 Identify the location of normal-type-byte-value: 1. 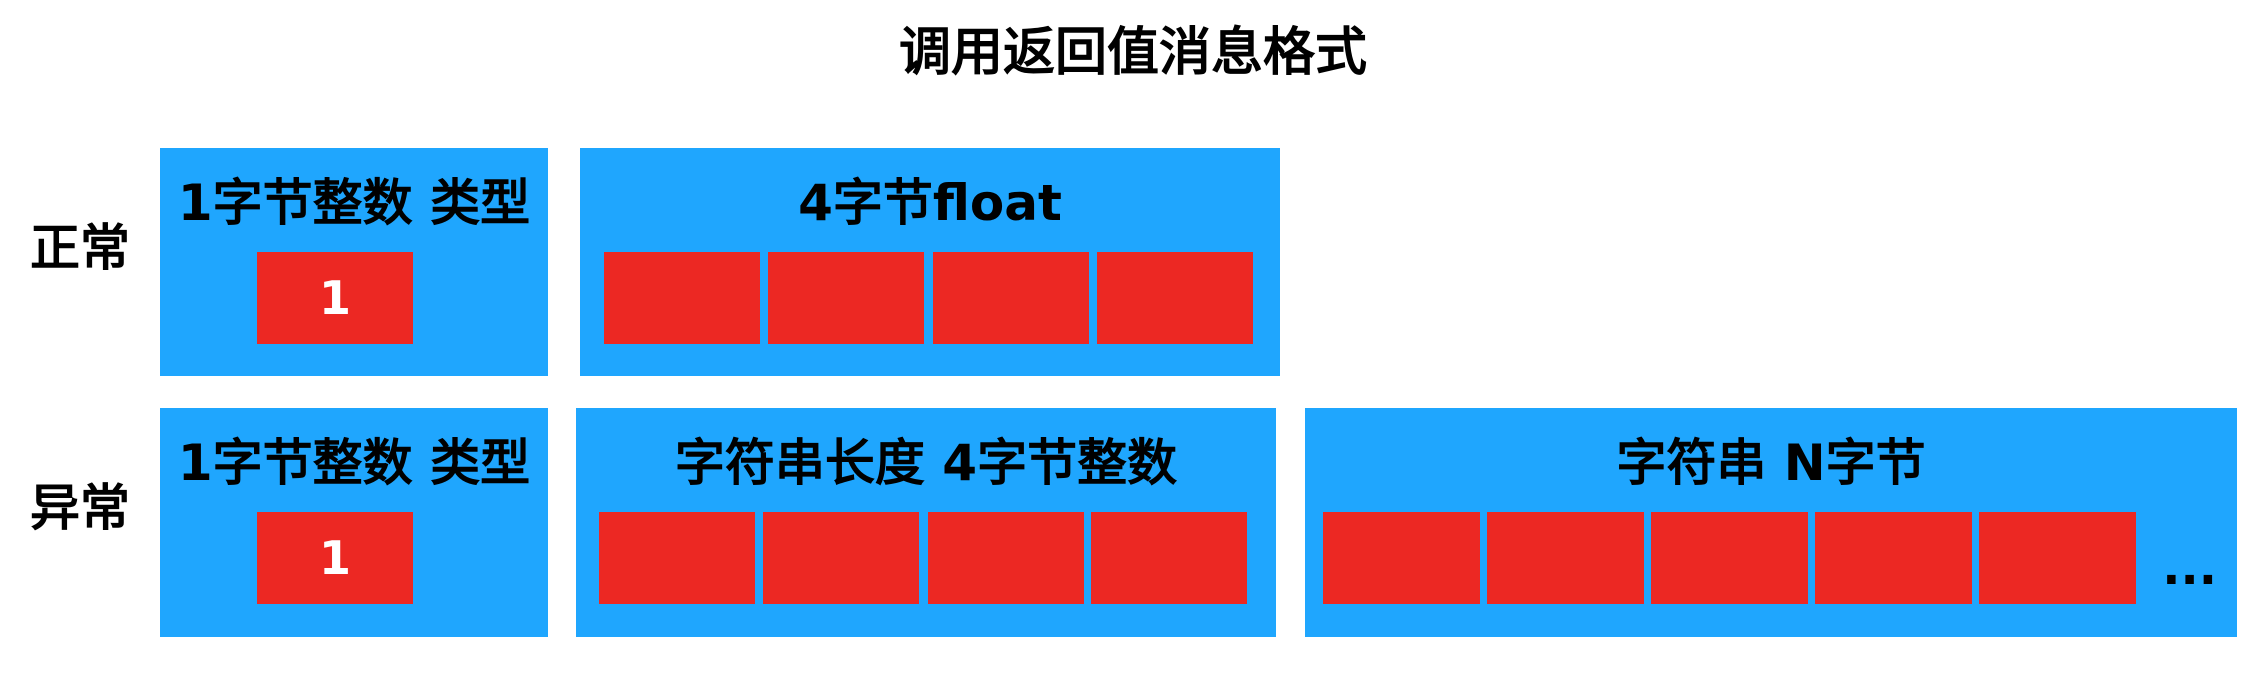
(334, 298).